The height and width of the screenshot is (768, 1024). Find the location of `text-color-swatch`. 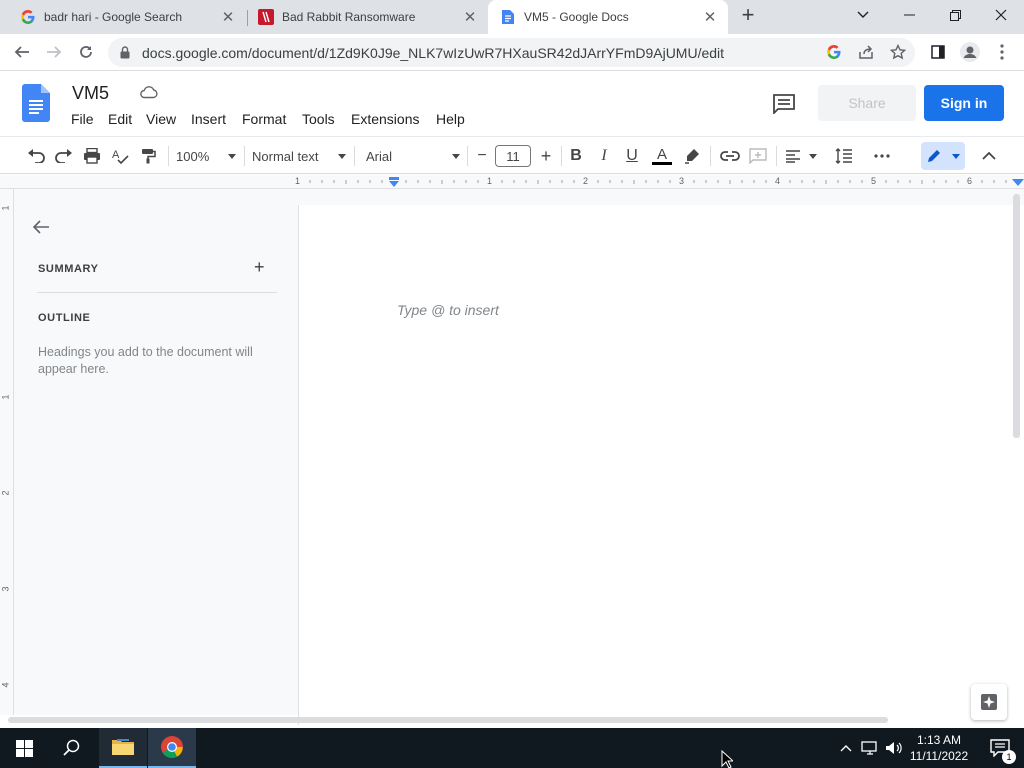

text-color-swatch is located at coordinates (662, 163).